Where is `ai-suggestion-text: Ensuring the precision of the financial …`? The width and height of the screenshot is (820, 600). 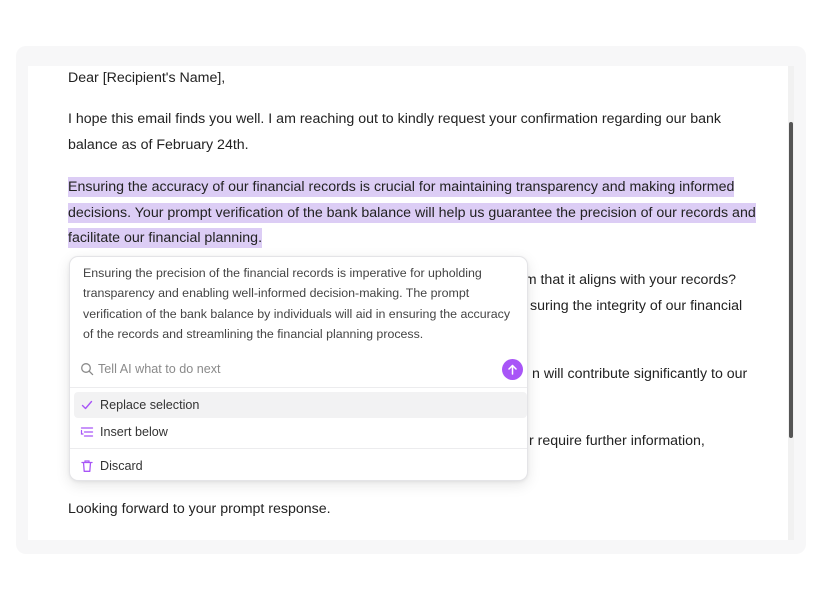
ai-suggestion-text: Ensuring the precision of the financial … is located at coordinates (297, 303).